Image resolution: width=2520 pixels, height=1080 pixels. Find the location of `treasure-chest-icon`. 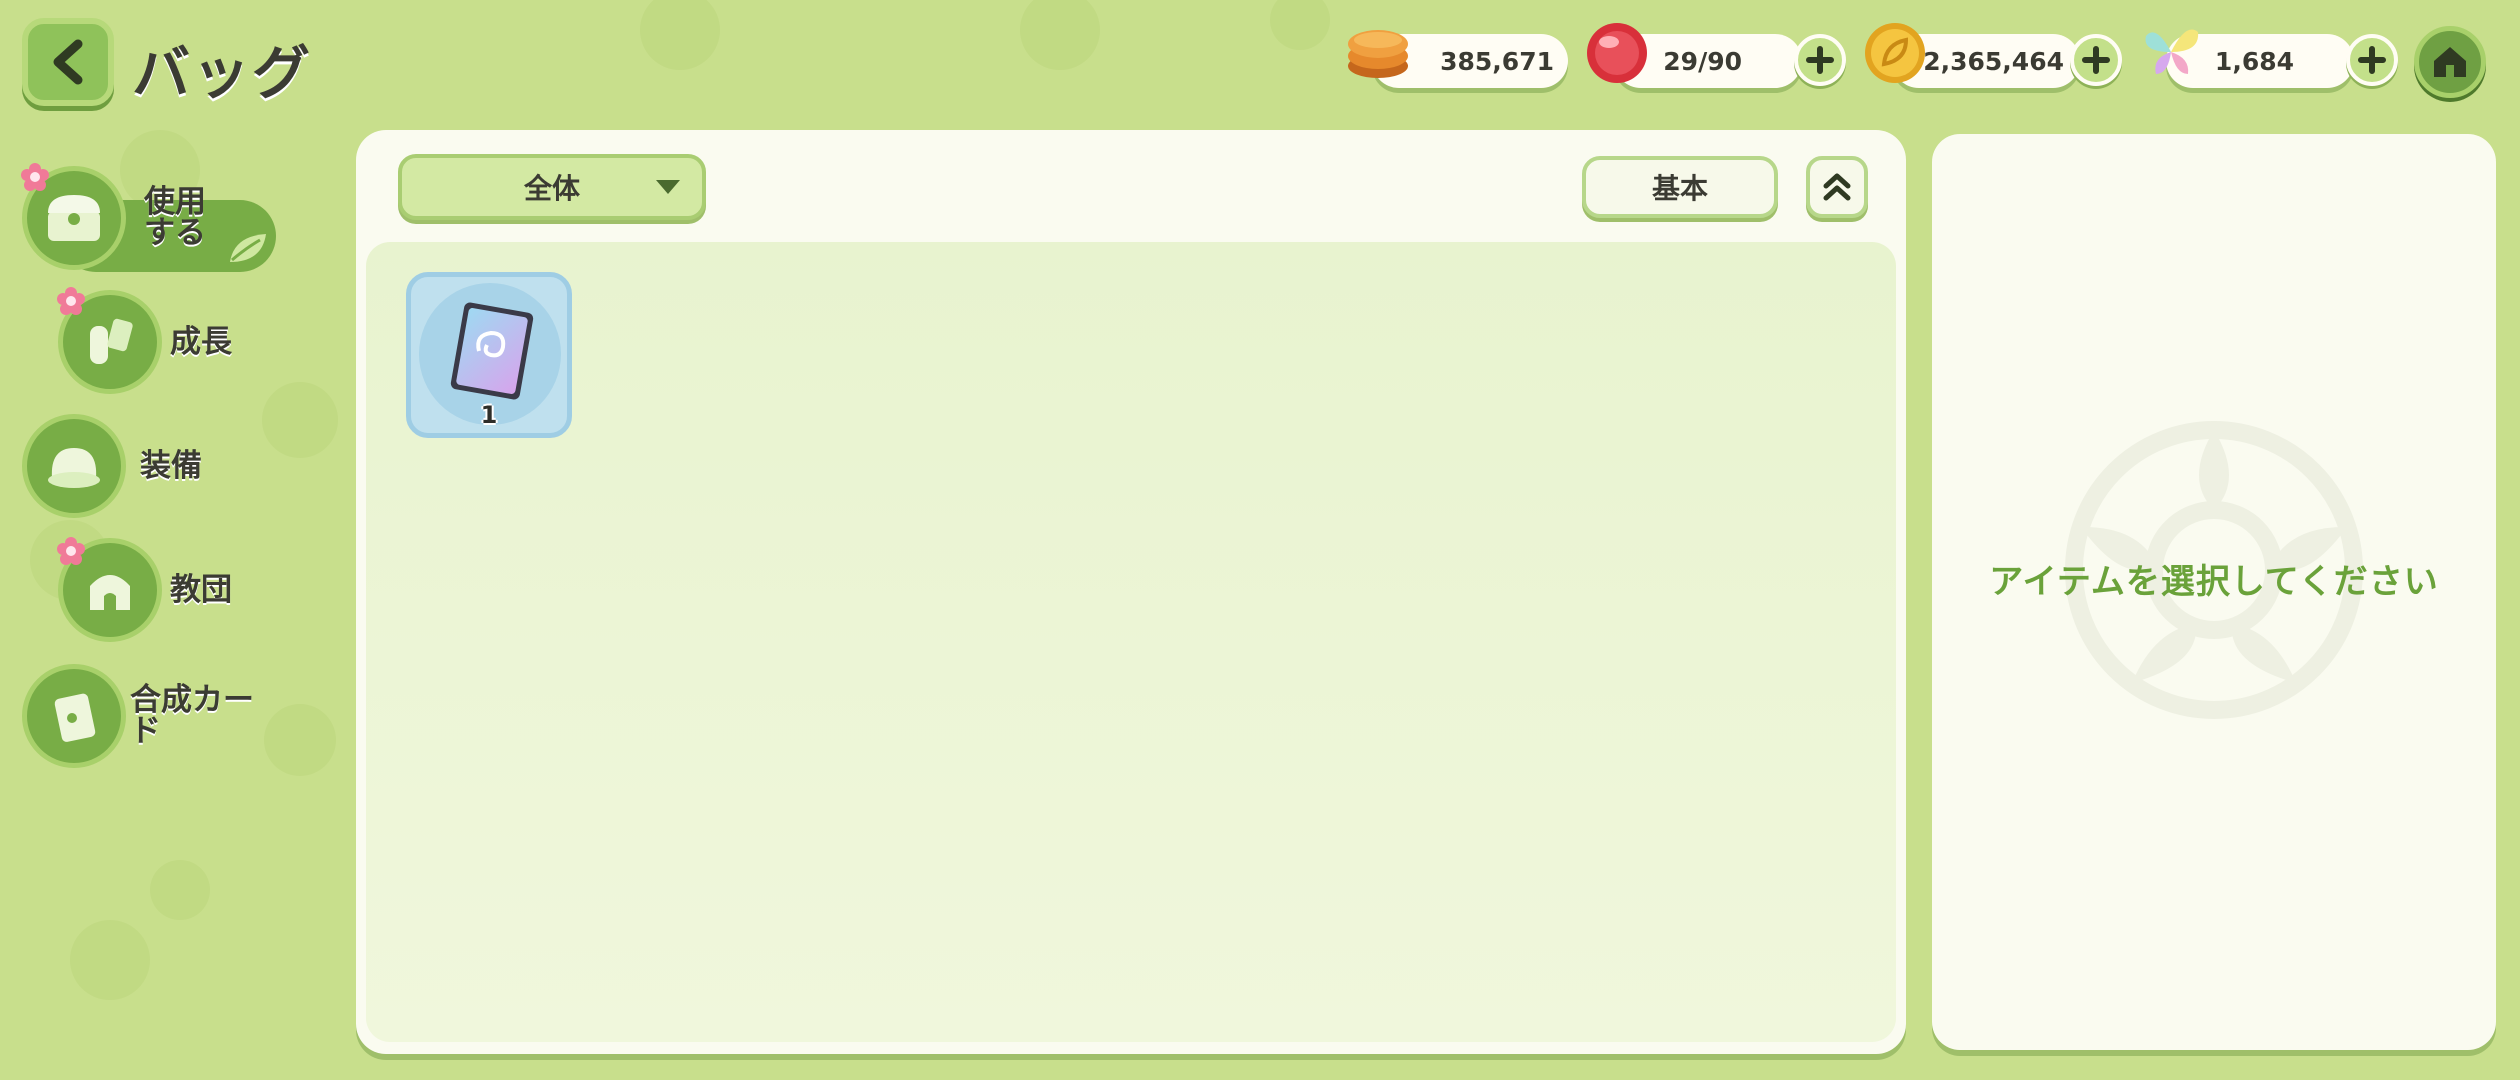

treasure-chest-icon is located at coordinates (74, 218).